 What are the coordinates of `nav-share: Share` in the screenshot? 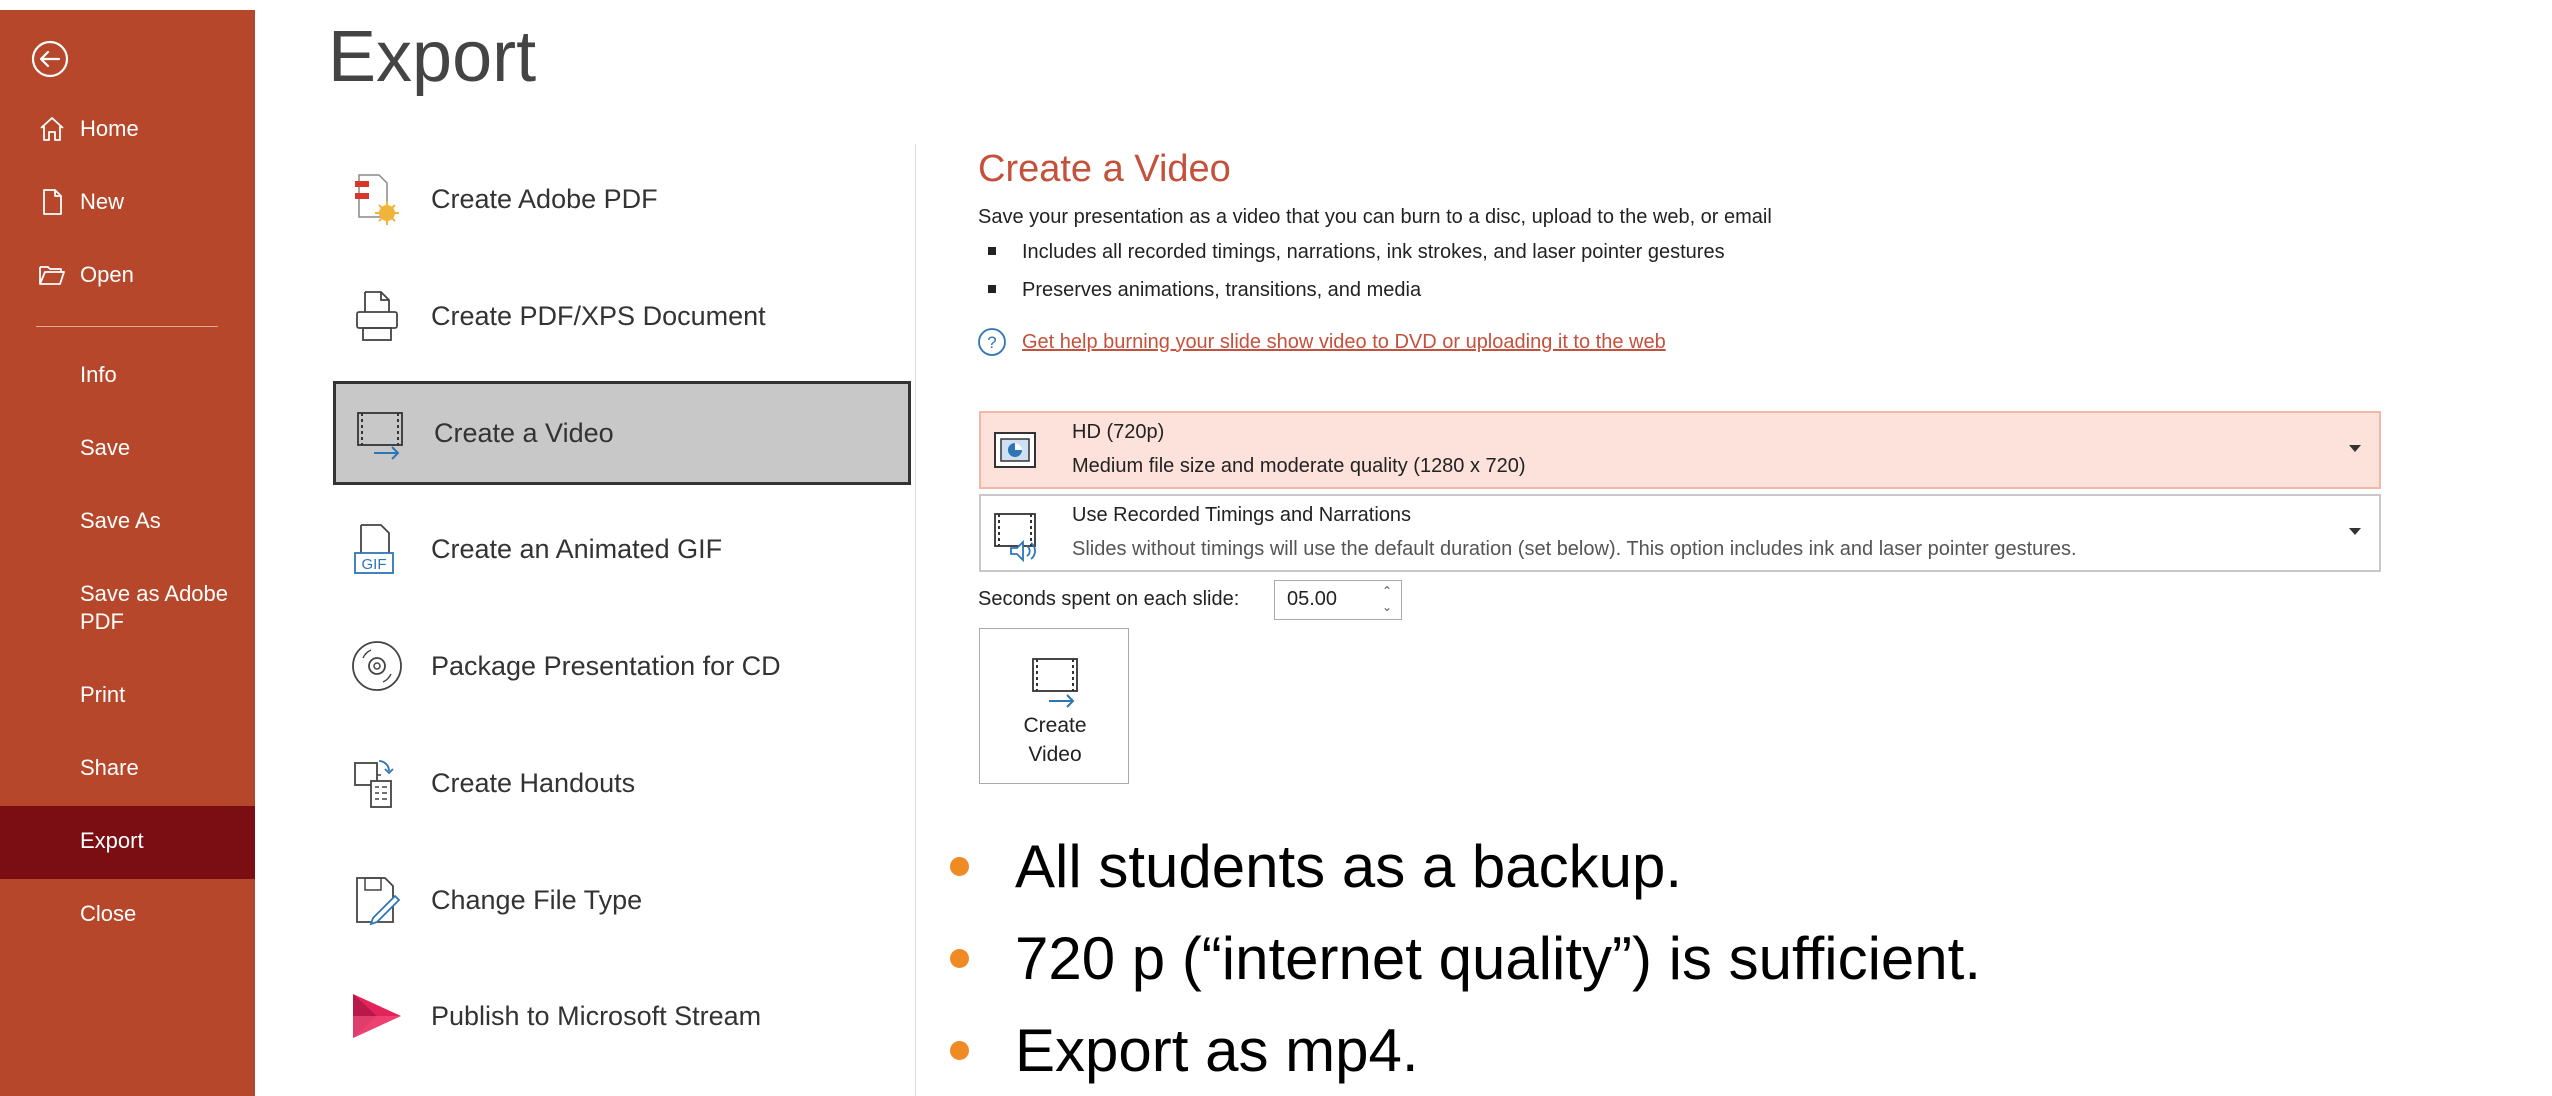 It's located at (165, 768).